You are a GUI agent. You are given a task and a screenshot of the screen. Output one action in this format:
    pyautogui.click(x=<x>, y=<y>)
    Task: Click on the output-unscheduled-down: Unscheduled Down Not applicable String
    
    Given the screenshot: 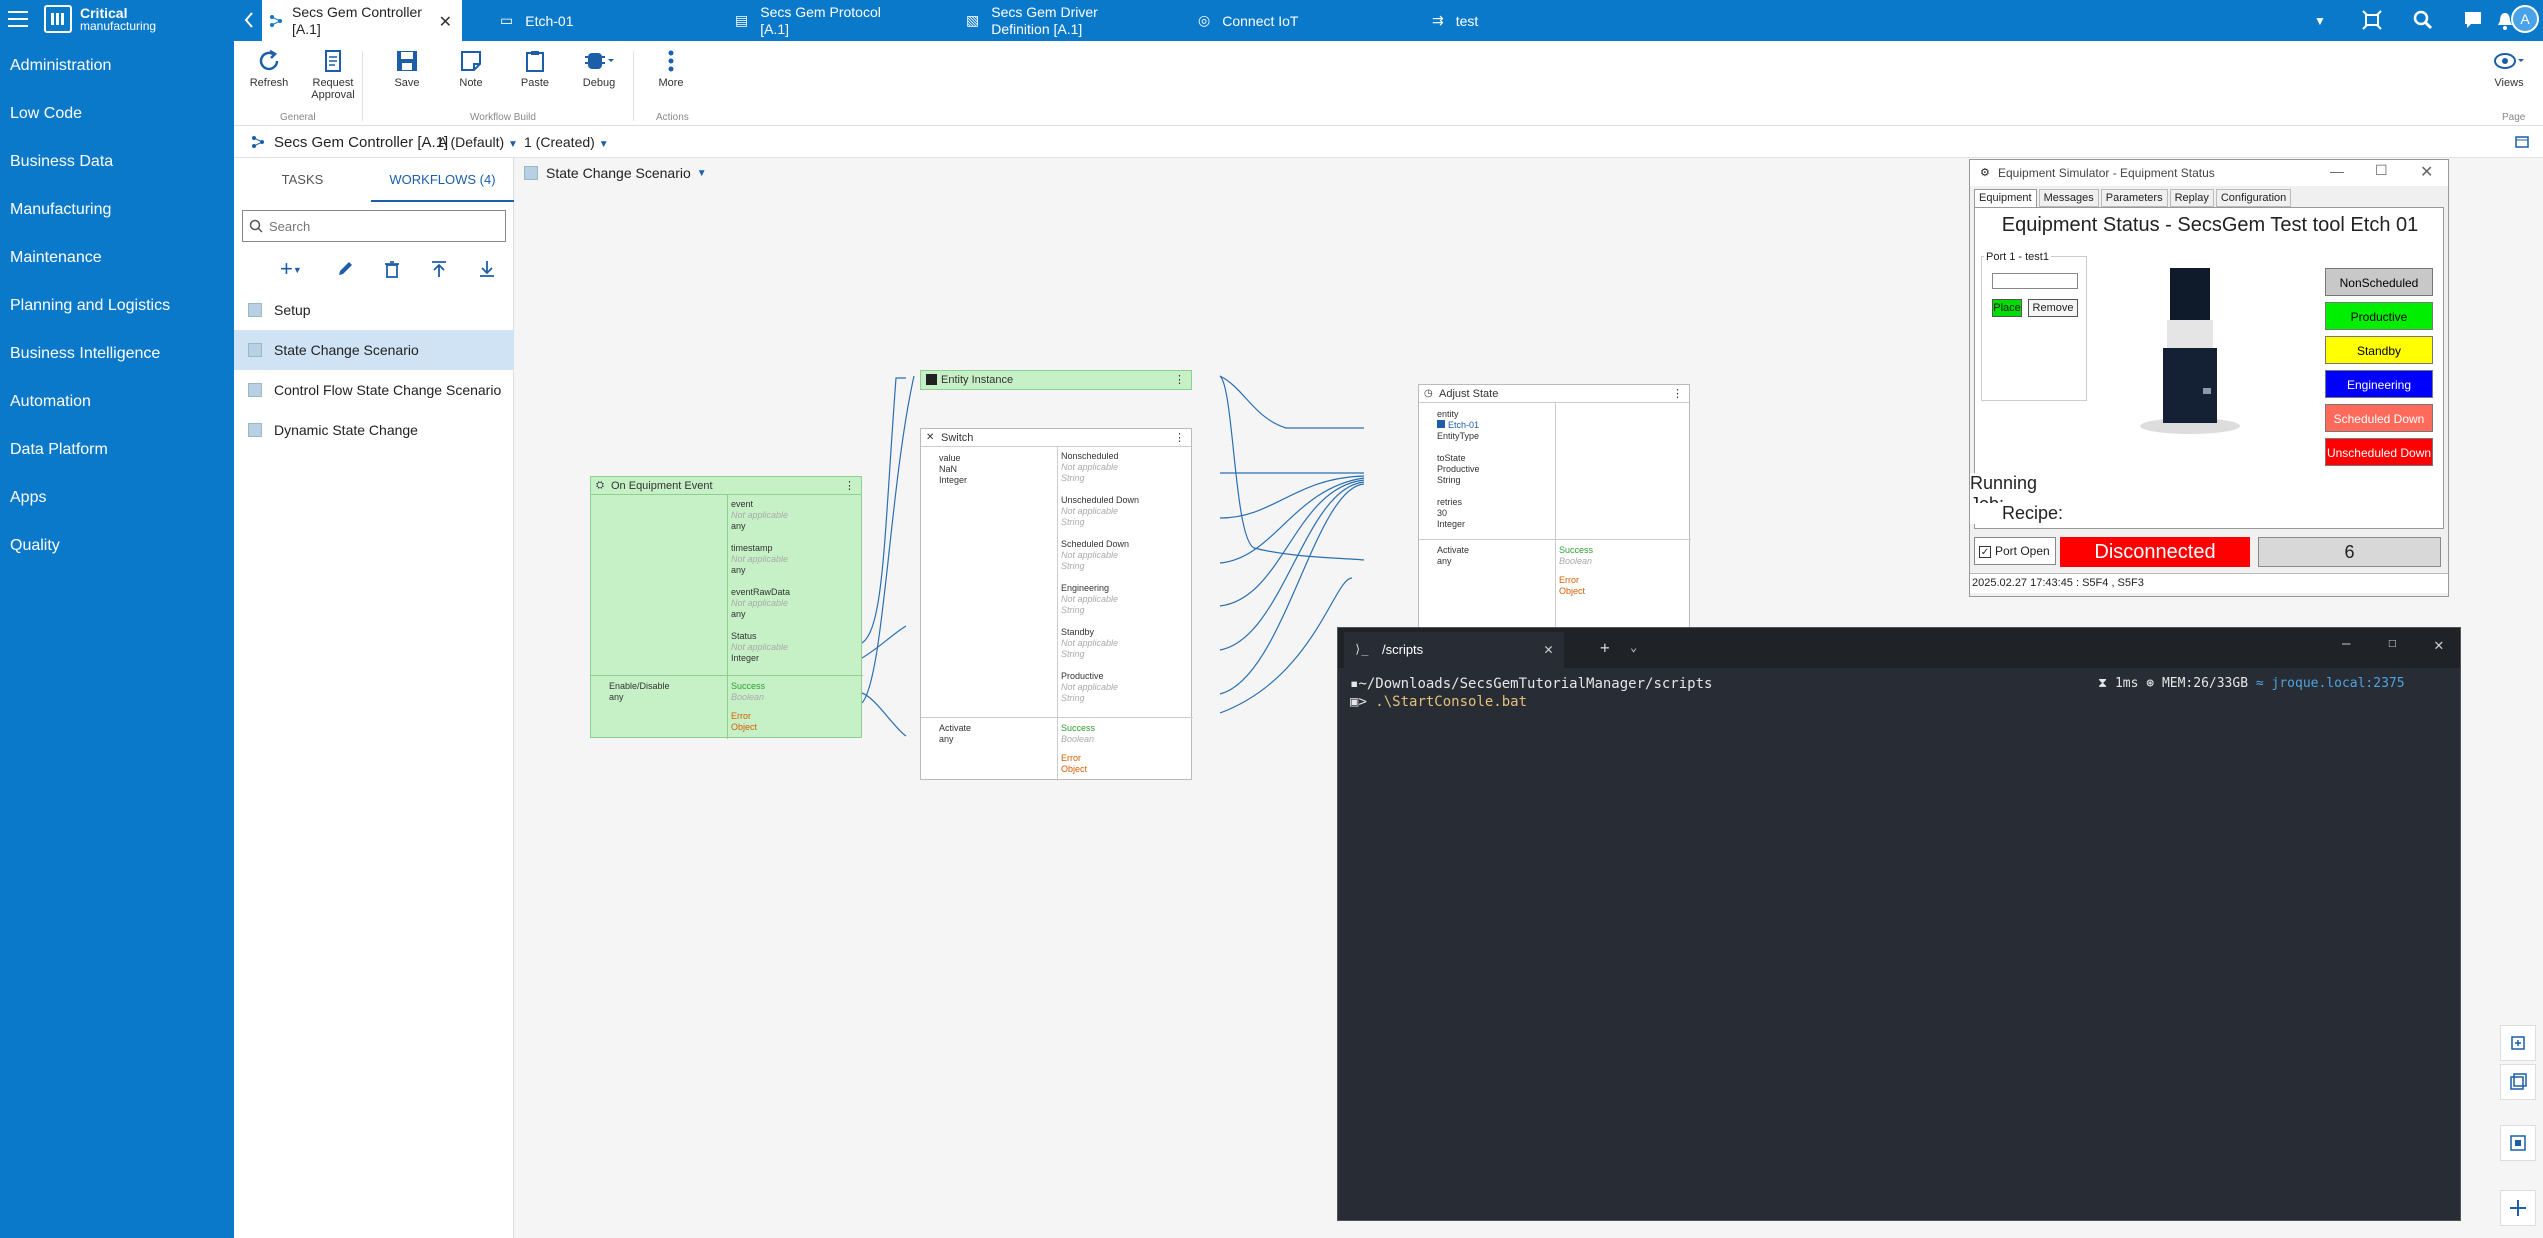 What is the action you would take?
    pyautogui.click(x=1100, y=511)
    